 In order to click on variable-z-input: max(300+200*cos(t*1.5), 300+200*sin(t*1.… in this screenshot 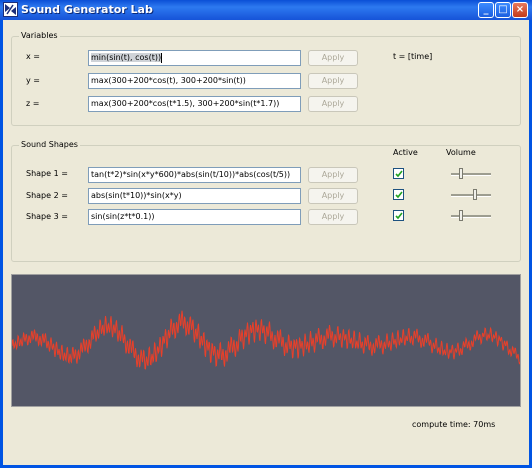, I will do `click(194, 104)`.